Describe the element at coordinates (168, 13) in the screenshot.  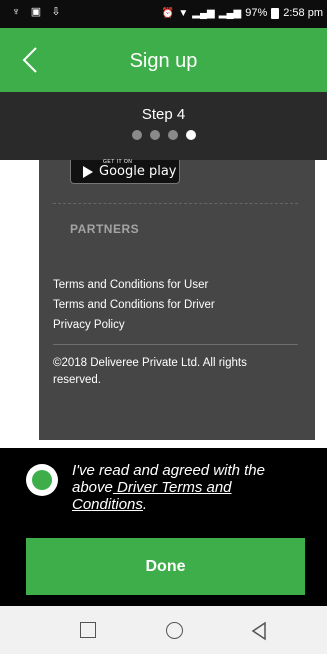
I see `alarm-icon: ⏰` at that location.